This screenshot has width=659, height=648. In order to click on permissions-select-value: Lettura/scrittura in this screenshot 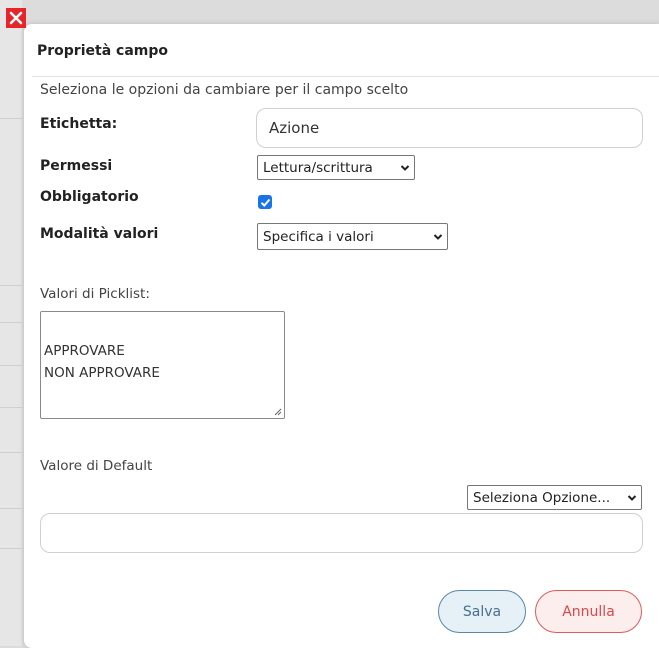, I will do `click(318, 167)`.